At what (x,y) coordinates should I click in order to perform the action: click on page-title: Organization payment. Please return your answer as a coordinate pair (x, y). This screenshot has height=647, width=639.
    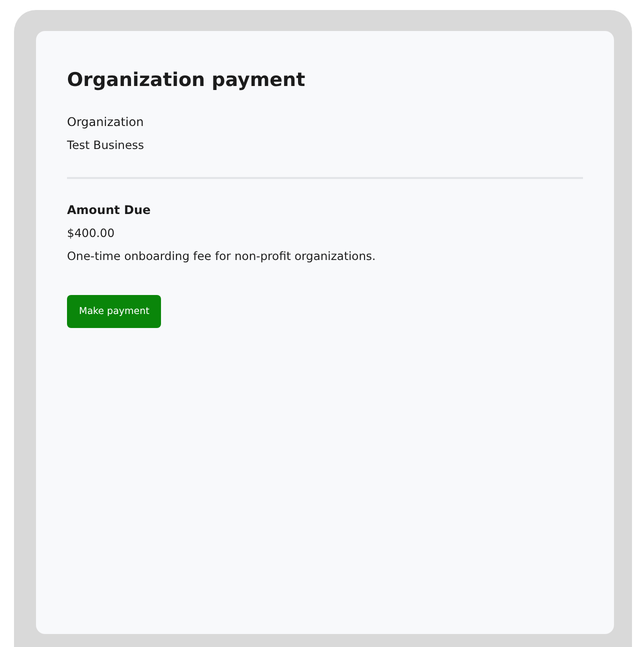
    Looking at the image, I should click on (186, 80).